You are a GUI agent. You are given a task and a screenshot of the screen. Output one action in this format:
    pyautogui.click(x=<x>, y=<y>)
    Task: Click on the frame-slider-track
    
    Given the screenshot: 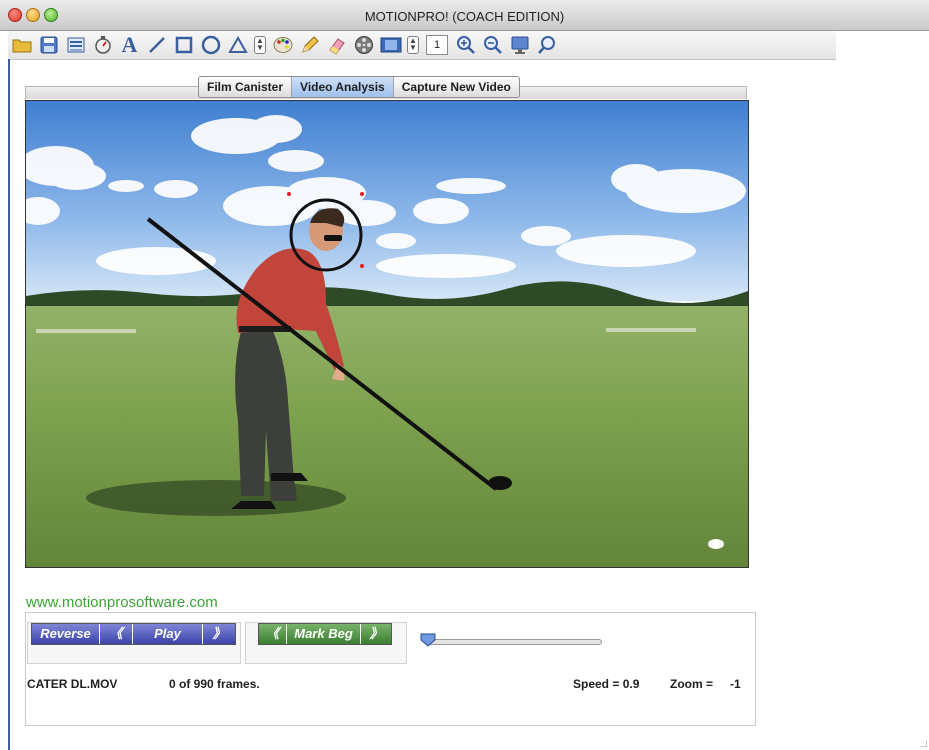 What is the action you would take?
    pyautogui.click(x=515, y=642)
    